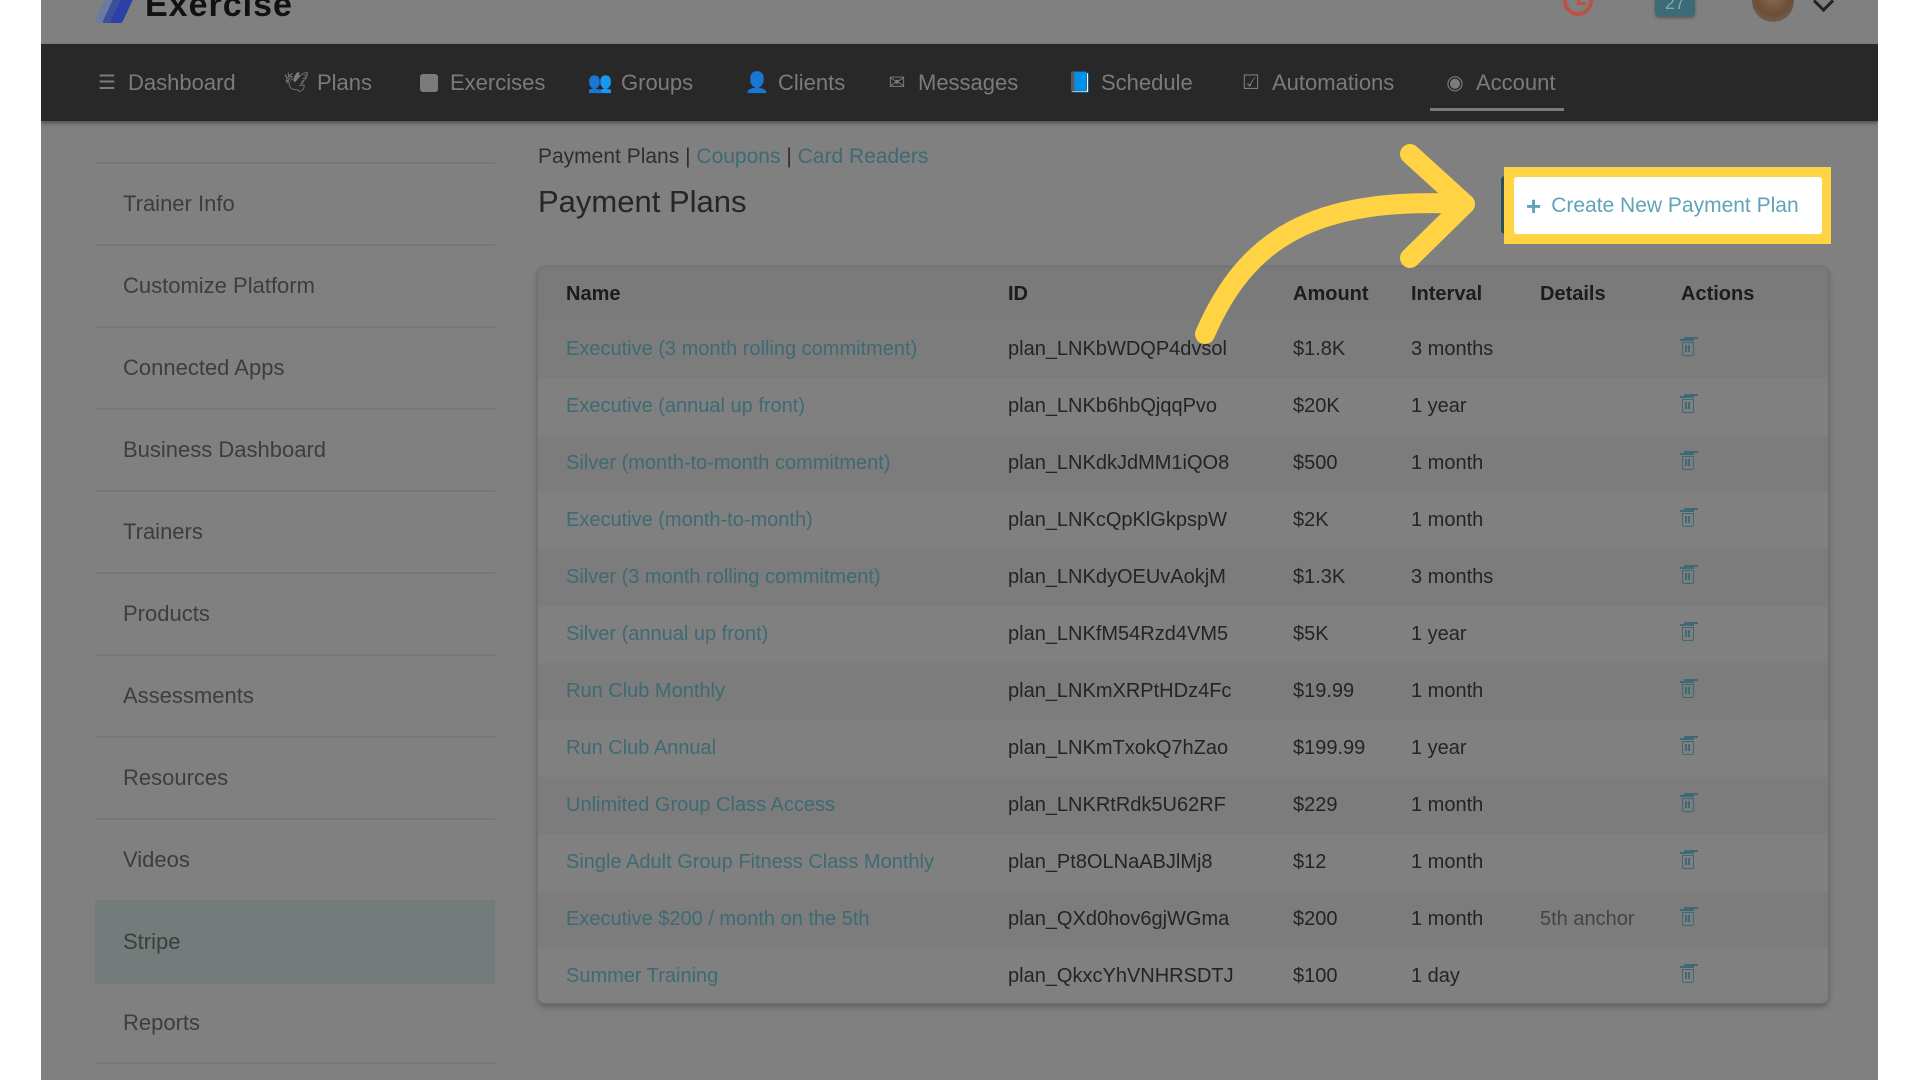 Image resolution: width=1920 pixels, height=1080 pixels. I want to click on plan-name-link: Silver (3 month rolling commitment), so click(723, 577).